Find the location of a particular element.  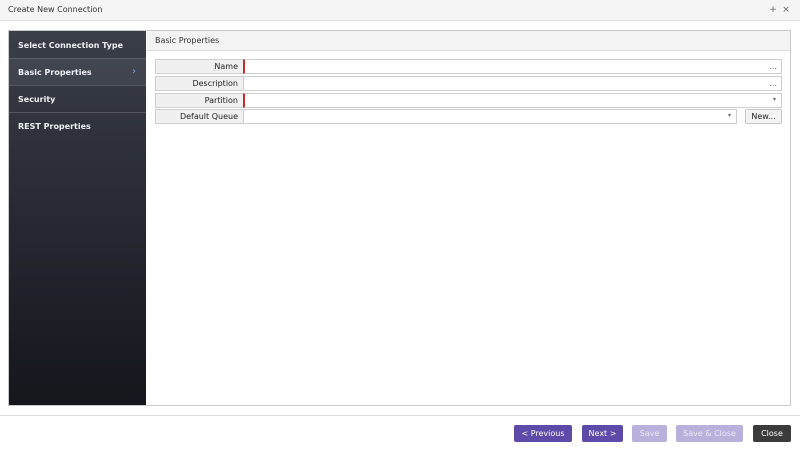

window-titlebar: Create New Connection + × is located at coordinates (400, 10).